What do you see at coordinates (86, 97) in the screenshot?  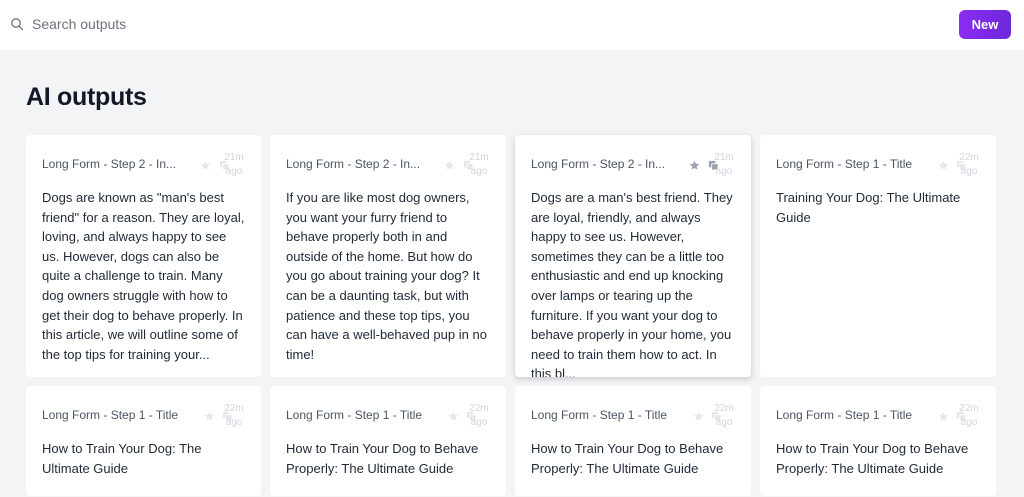 I see `page-title: AI outputs` at bounding box center [86, 97].